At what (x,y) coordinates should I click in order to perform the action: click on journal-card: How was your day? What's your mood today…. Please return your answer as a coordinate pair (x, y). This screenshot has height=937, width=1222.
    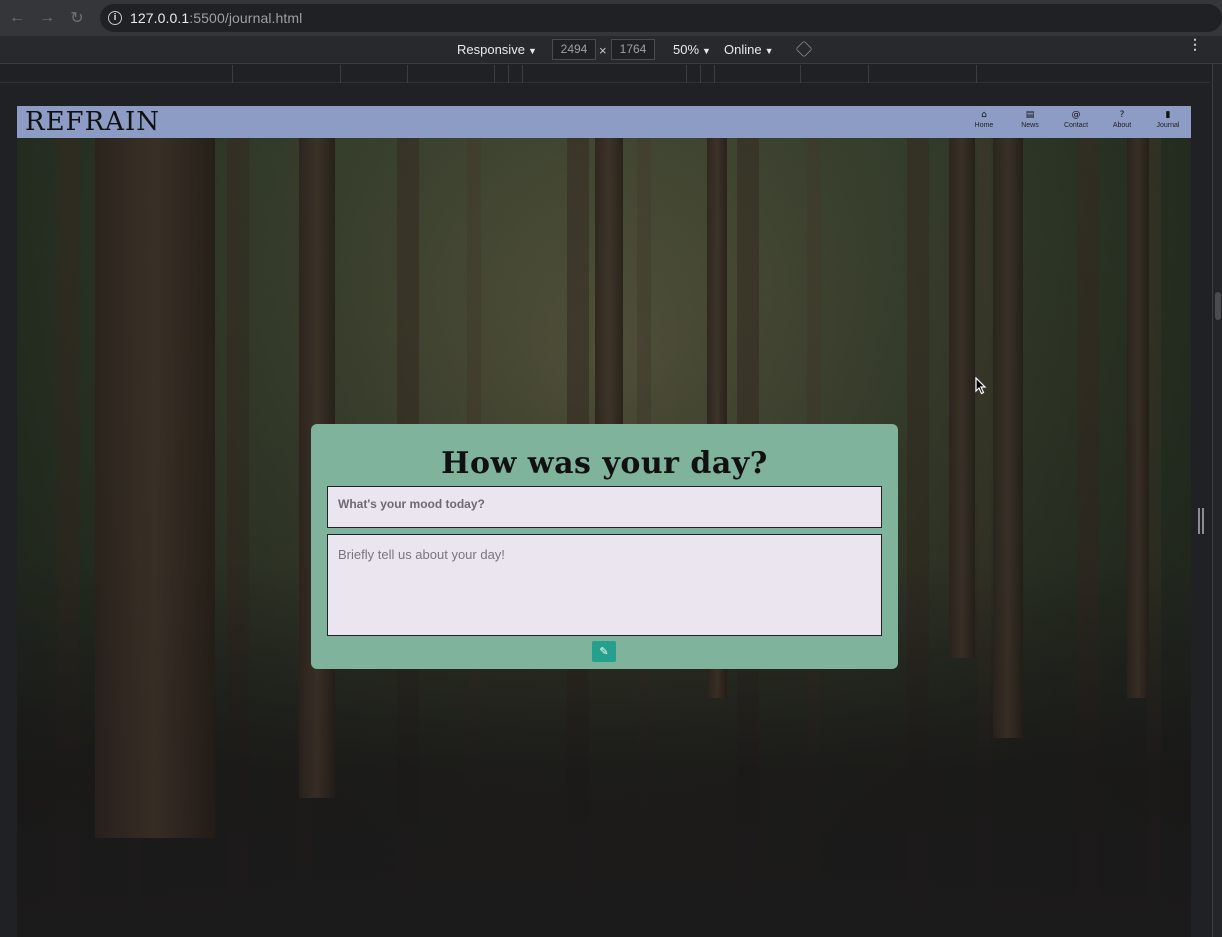
    Looking at the image, I should click on (604, 546).